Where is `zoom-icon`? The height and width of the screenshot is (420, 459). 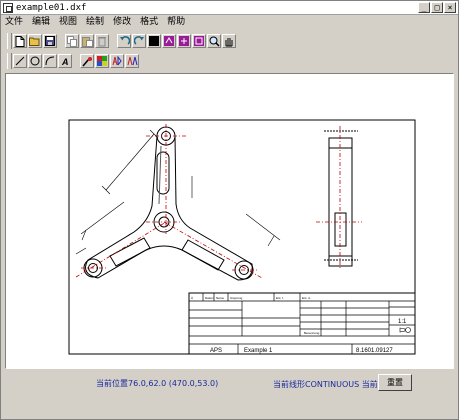 zoom-icon is located at coordinates (214, 41).